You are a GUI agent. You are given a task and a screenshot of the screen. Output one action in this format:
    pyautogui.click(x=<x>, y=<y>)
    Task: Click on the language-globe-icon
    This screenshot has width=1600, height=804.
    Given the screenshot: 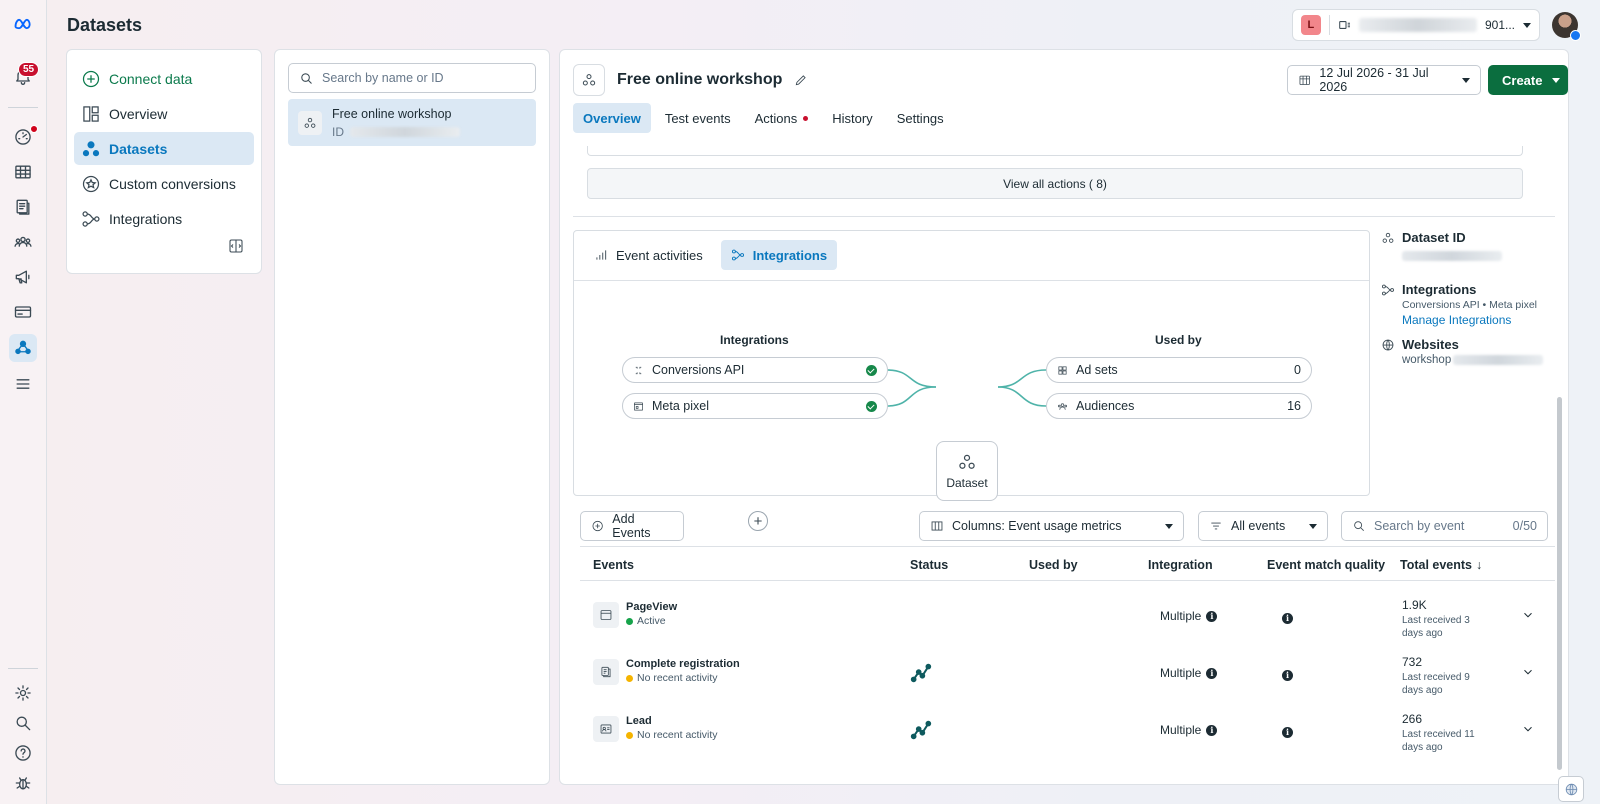 What is the action you would take?
    pyautogui.click(x=1571, y=789)
    